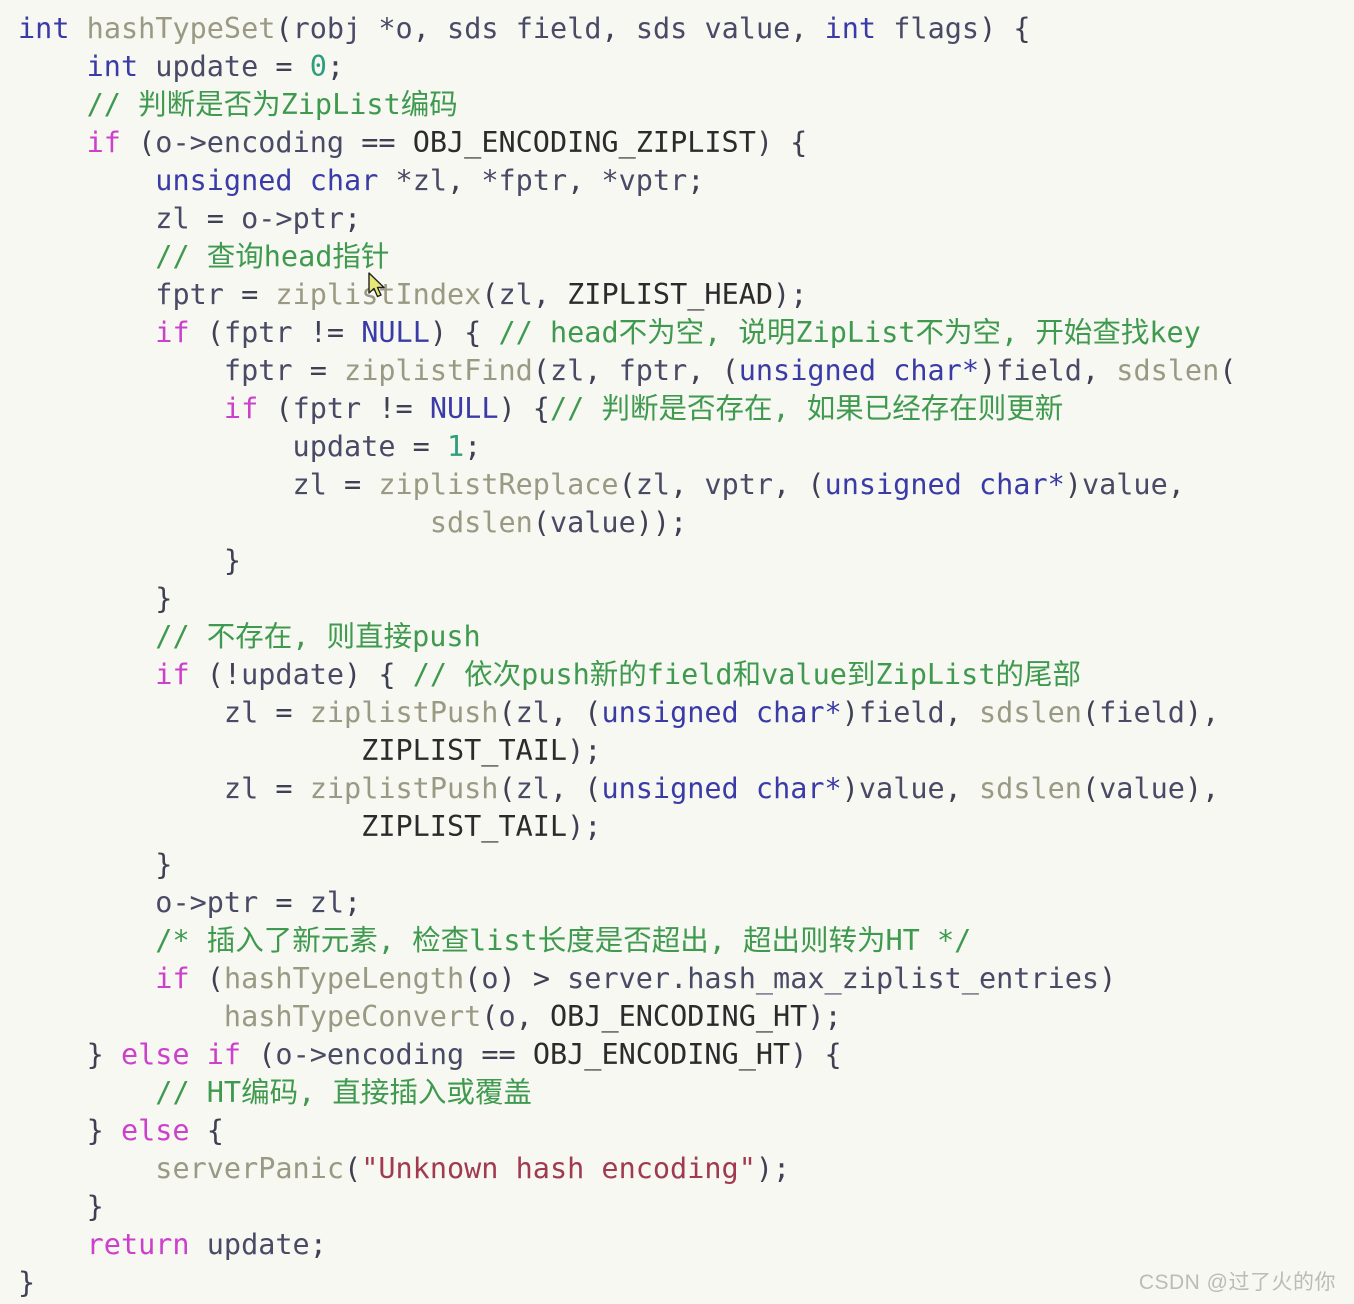 This screenshot has height=1304, width=1354. I want to click on code-token: ziplistFind, so click(438, 370).